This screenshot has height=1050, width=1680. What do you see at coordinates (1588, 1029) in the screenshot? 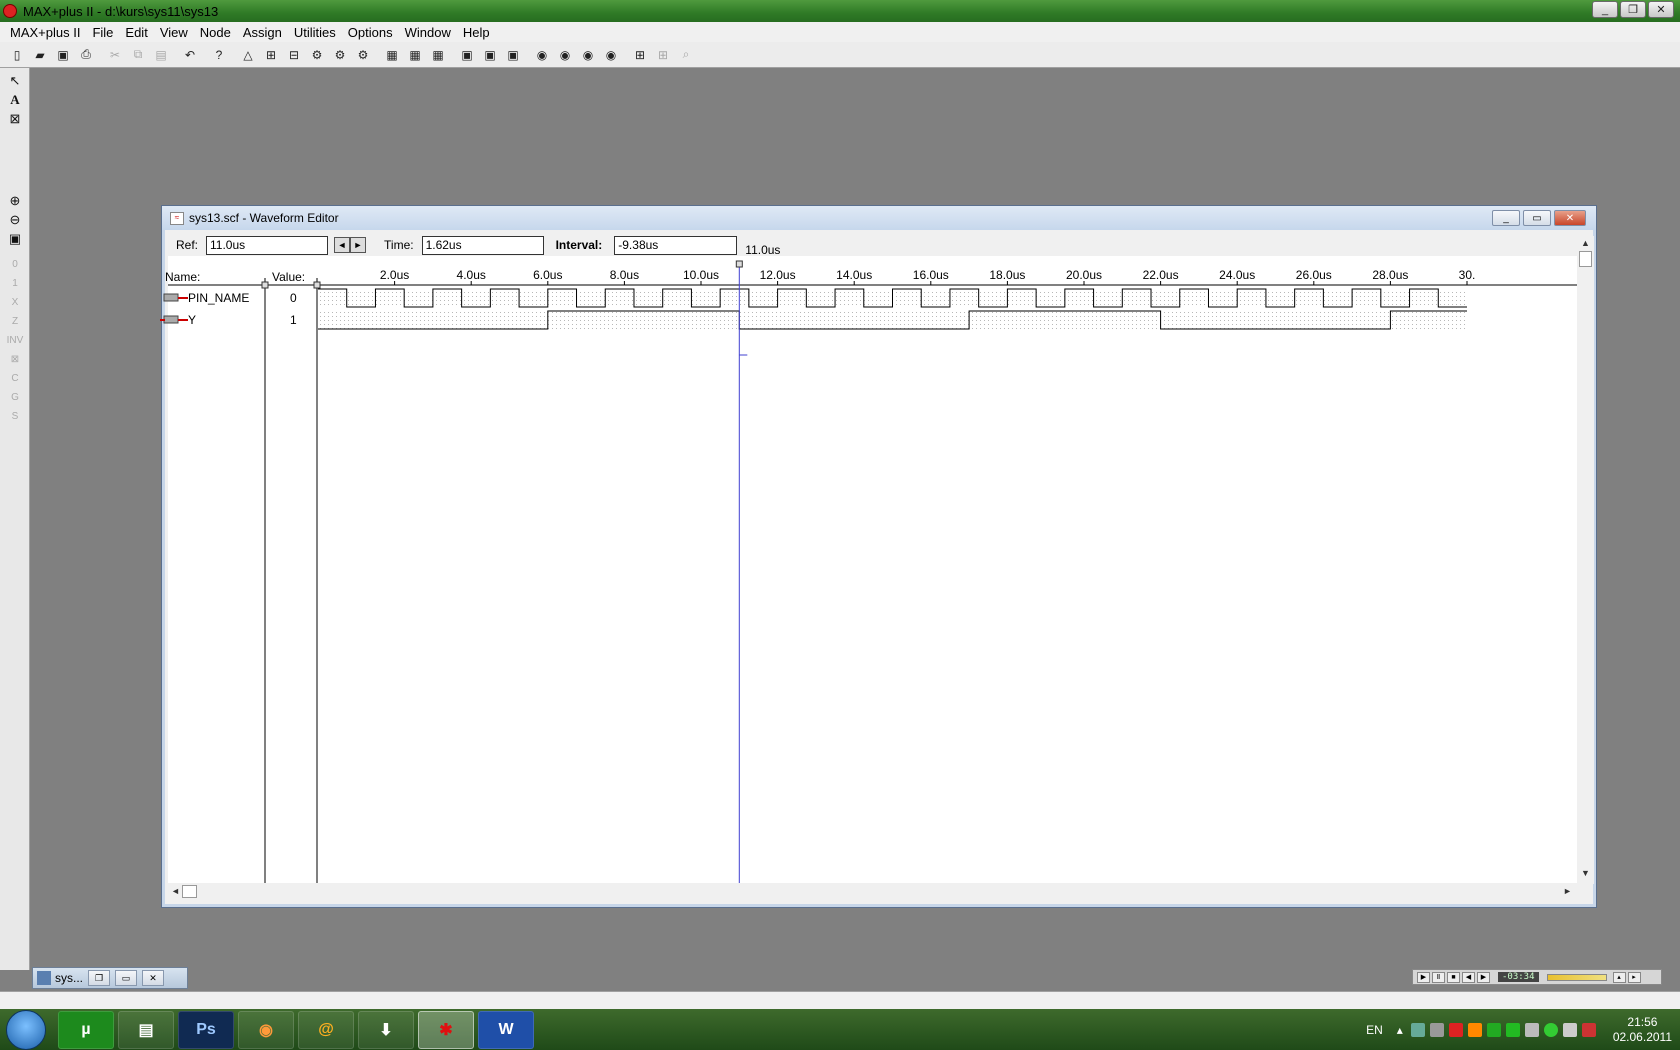
I see `tray-action-center-icon` at bounding box center [1588, 1029].